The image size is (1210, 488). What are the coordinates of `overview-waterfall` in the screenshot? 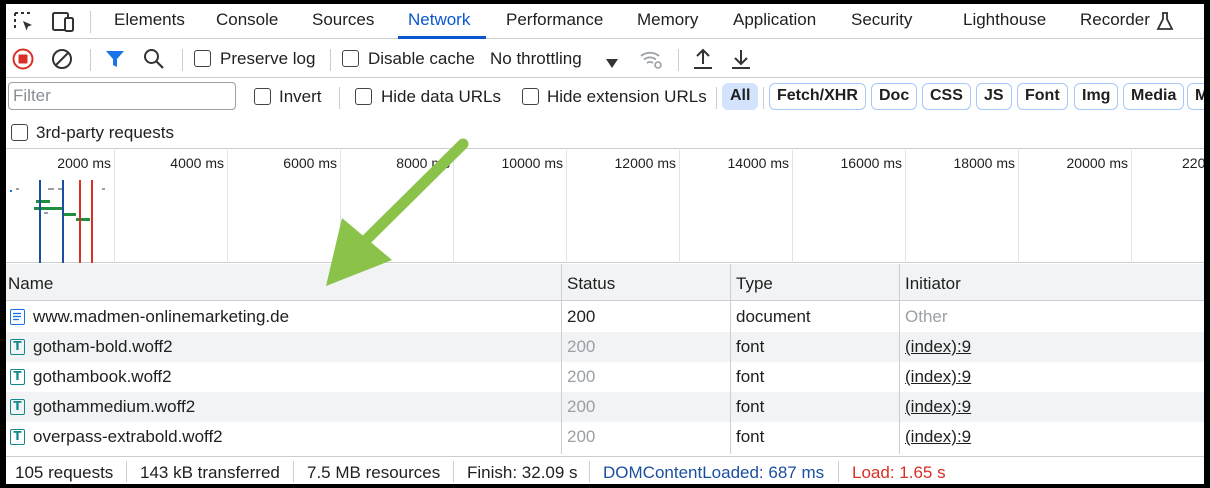 It's located at (57, 221).